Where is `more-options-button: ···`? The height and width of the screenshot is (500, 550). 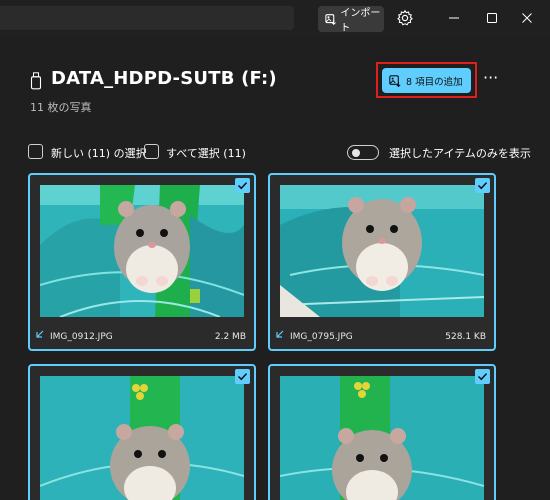 more-options-button: ··· is located at coordinates (491, 80).